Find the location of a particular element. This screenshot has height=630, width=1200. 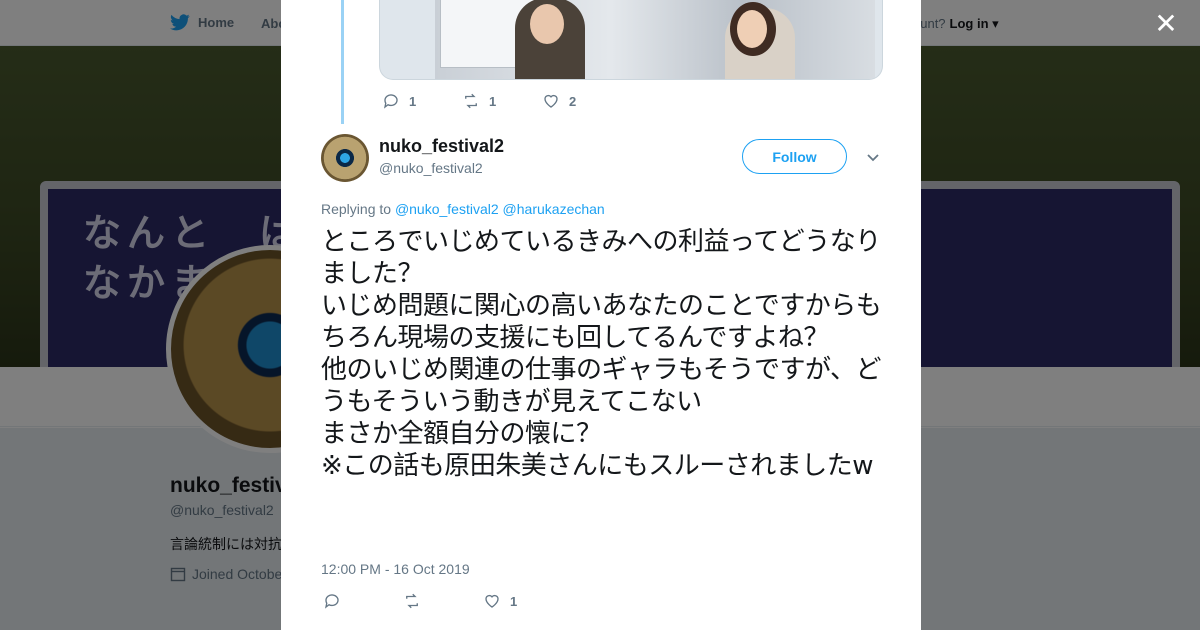

tweet-menu-button is located at coordinates (873, 157).